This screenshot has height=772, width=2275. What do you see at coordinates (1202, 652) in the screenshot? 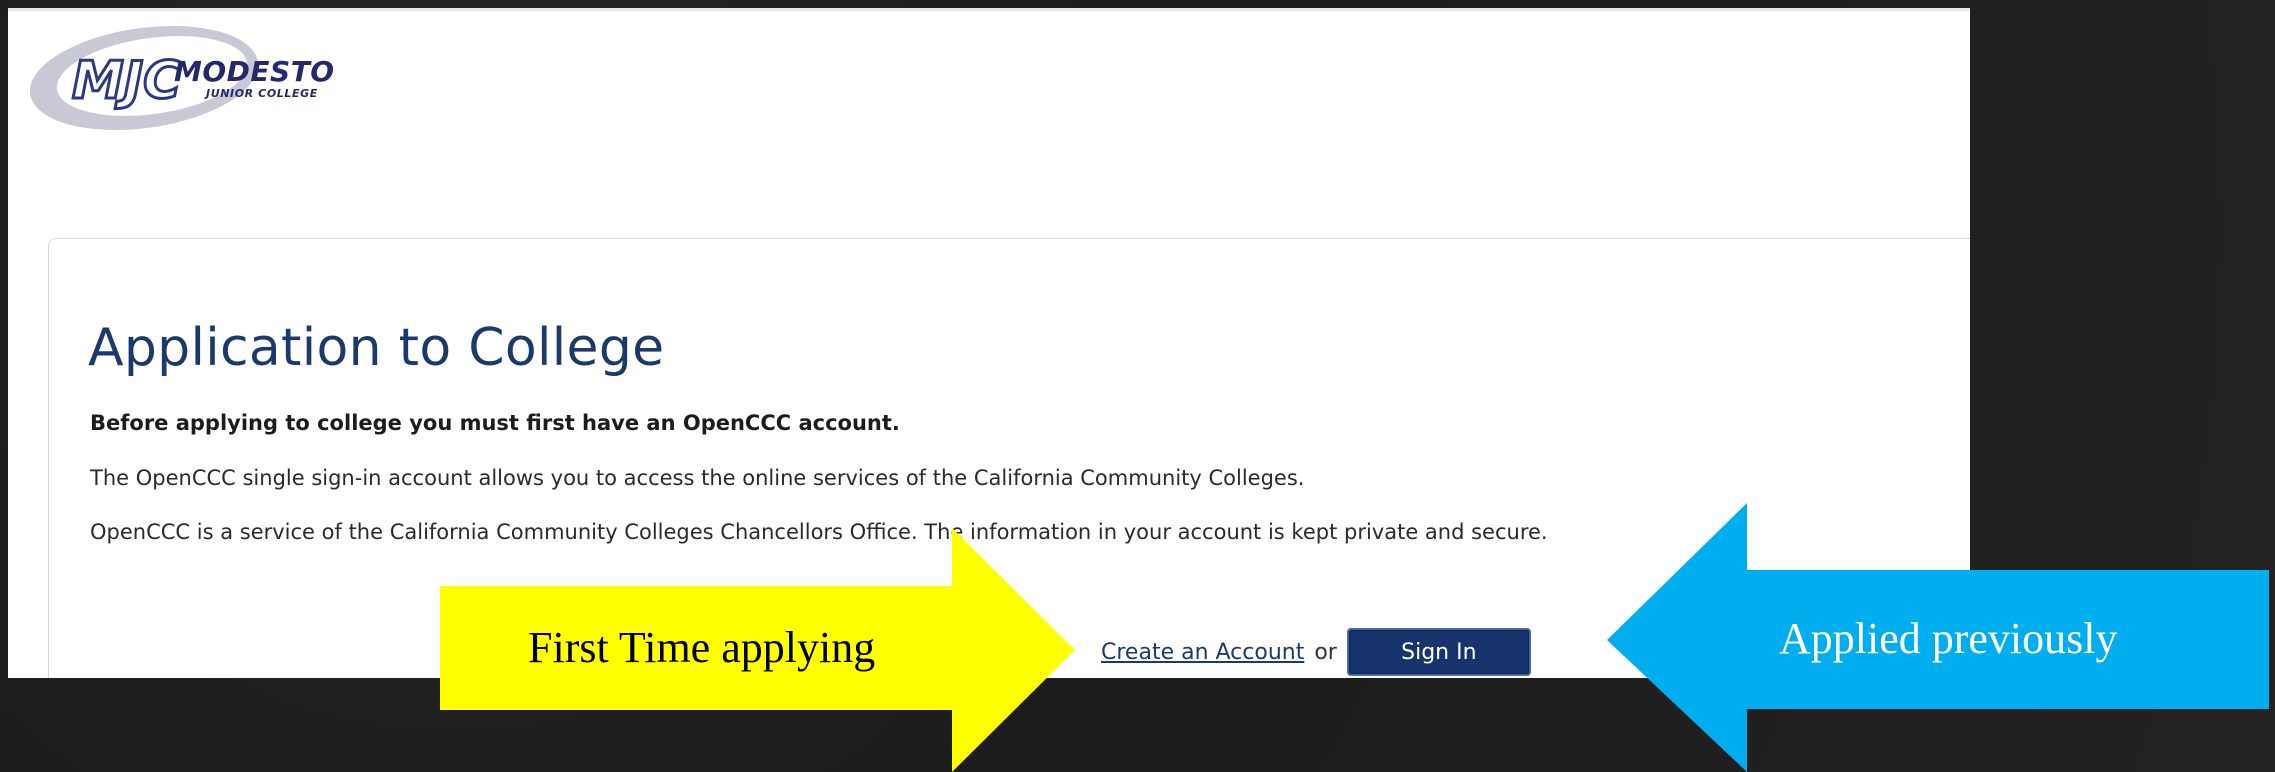
I see `create-account-link: Create an Account` at bounding box center [1202, 652].